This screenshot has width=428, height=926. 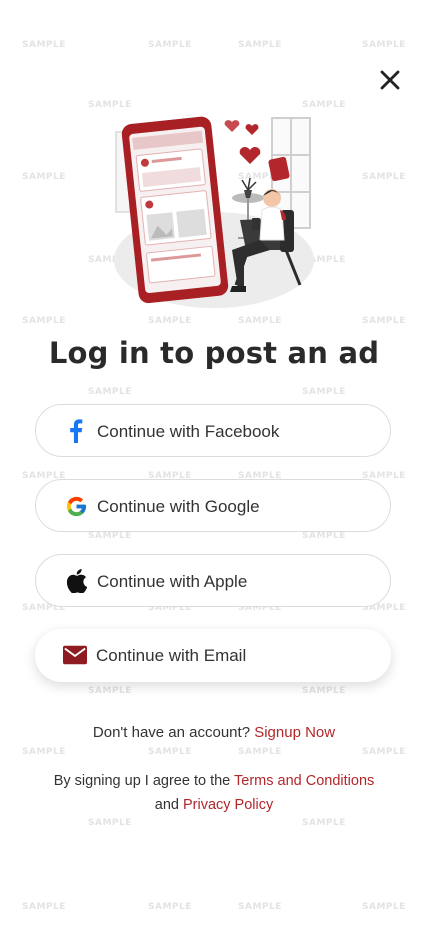 What do you see at coordinates (76, 431) in the screenshot?
I see `facebook-icon` at bounding box center [76, 431].